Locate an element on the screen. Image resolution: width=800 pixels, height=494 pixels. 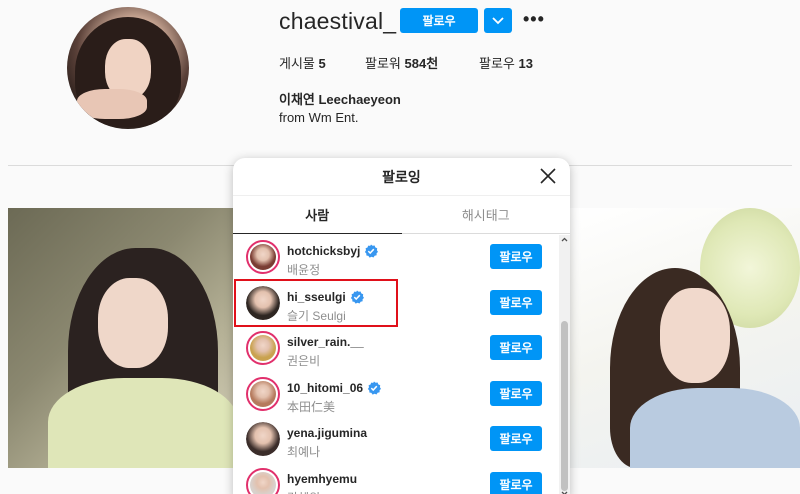
tab-hashtags: 해시태그 is located at coordinates (486, 214).